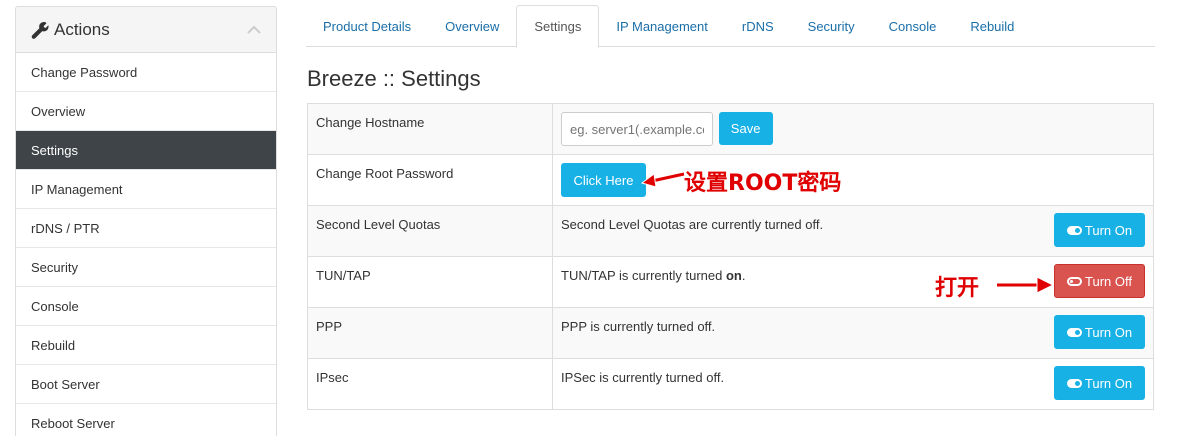  I want to click on sidebar-item-rebuild: Rebuild, so click(146, 345).